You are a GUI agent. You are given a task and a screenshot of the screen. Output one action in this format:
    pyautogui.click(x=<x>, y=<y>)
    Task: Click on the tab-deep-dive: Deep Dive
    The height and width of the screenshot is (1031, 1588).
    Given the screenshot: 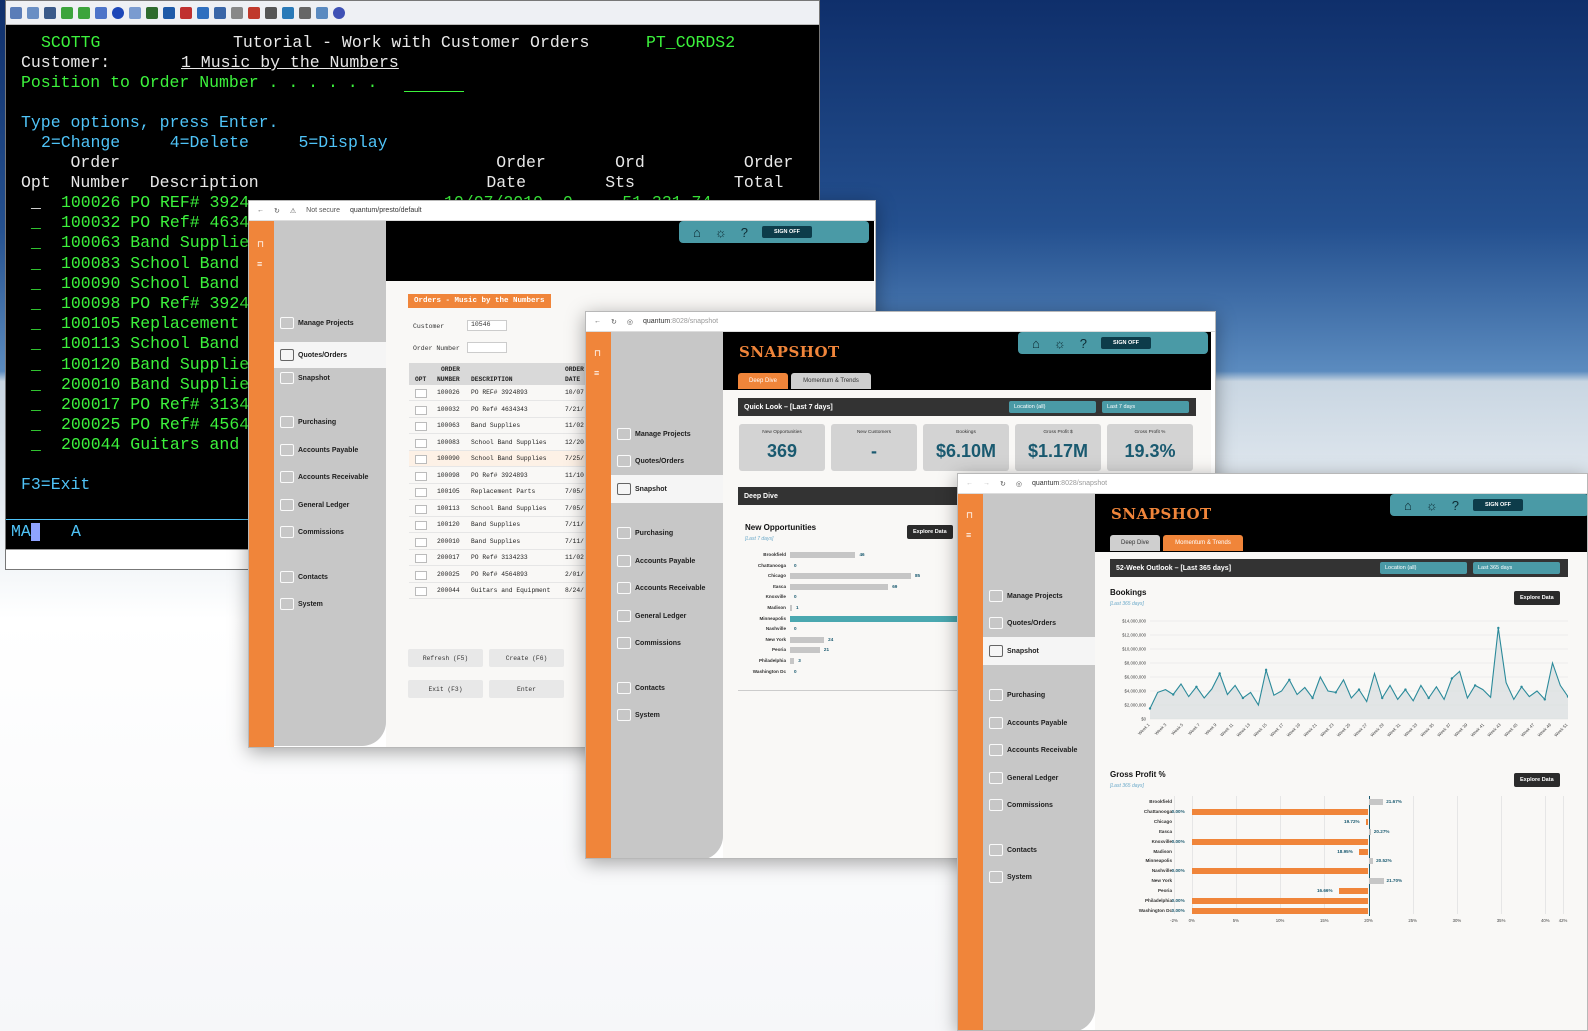 What is the action you would take?
    pyautogui.click(x=763, y=381)
    